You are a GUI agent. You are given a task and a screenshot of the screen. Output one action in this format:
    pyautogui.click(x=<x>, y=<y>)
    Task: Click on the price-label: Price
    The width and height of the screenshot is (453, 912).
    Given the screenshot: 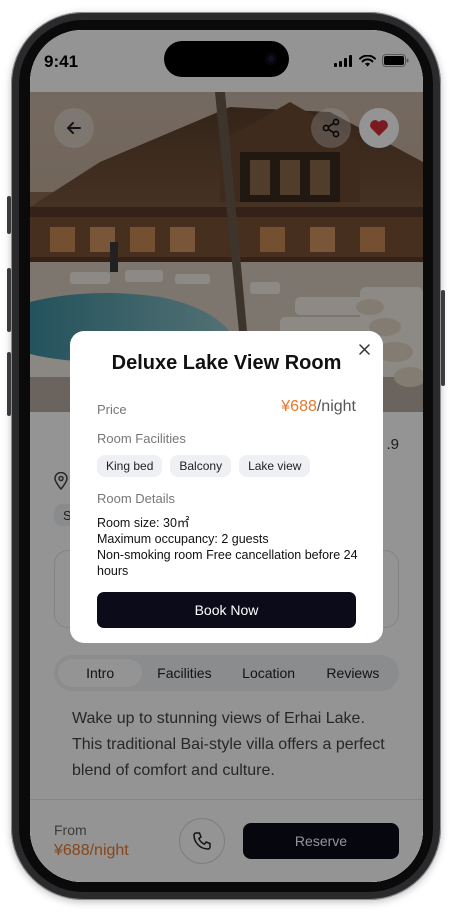 What is the action you would take?
    pyautogui.click(x=112, y=409)
    